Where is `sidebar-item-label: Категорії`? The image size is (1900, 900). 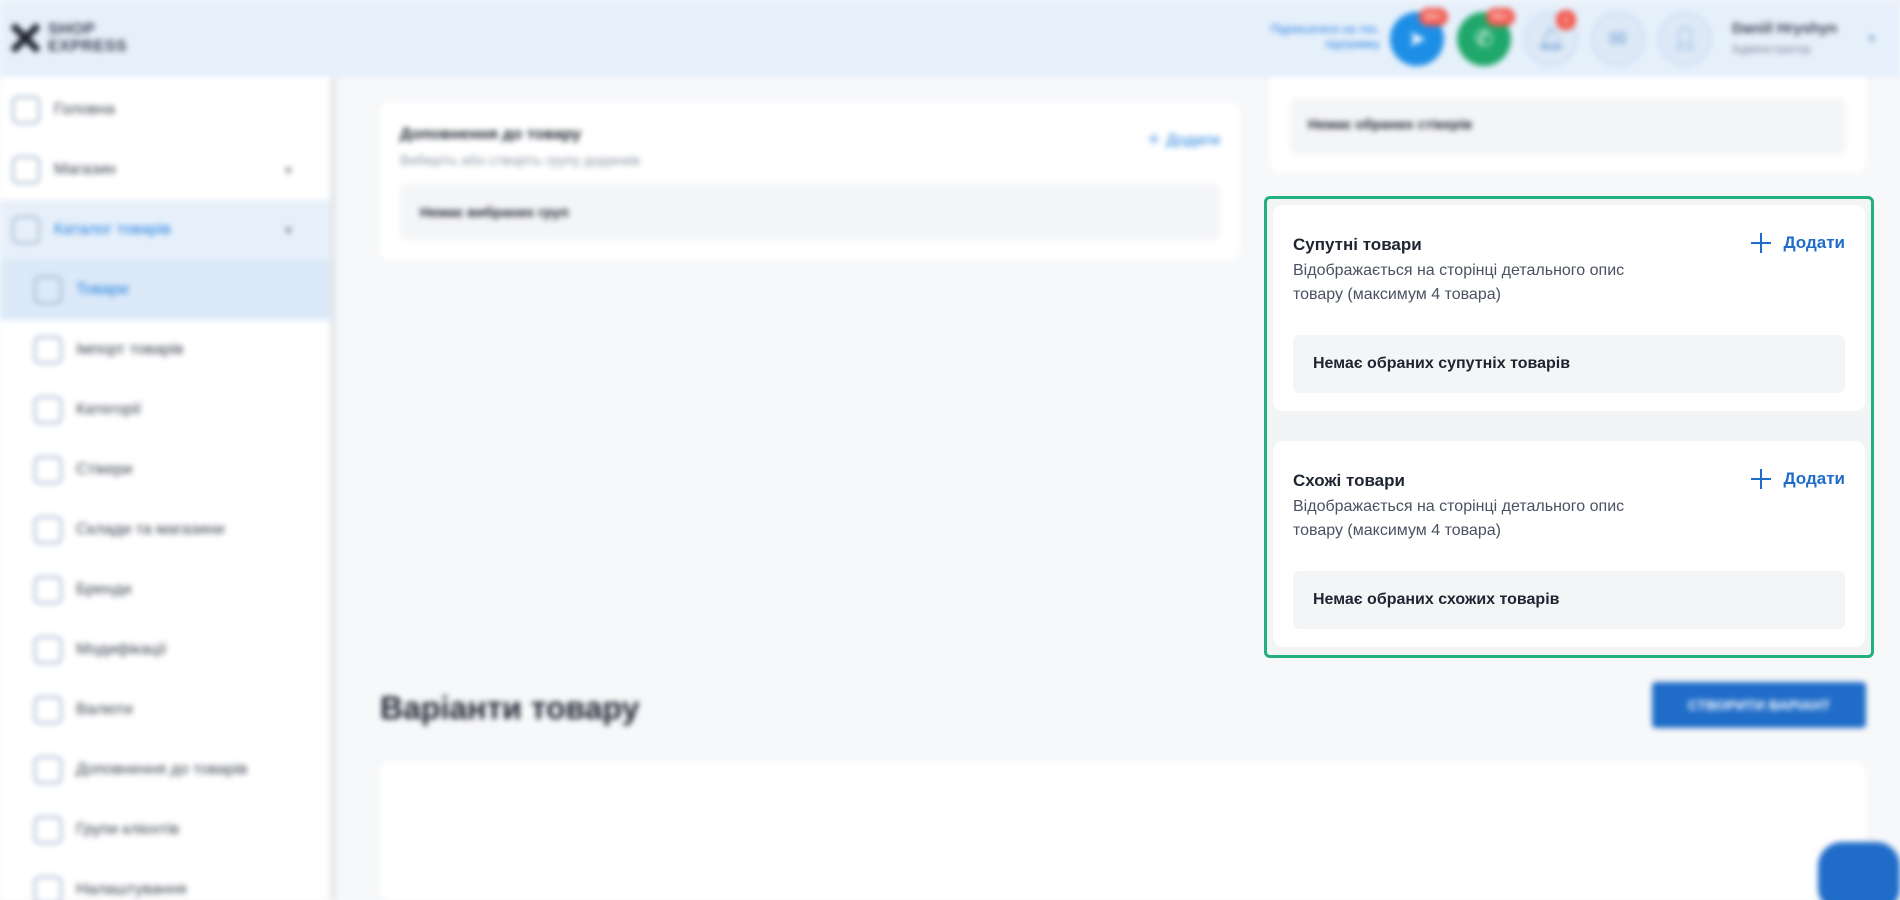 sidebar-item-label: Категорії is located at coordinates (109, 409).